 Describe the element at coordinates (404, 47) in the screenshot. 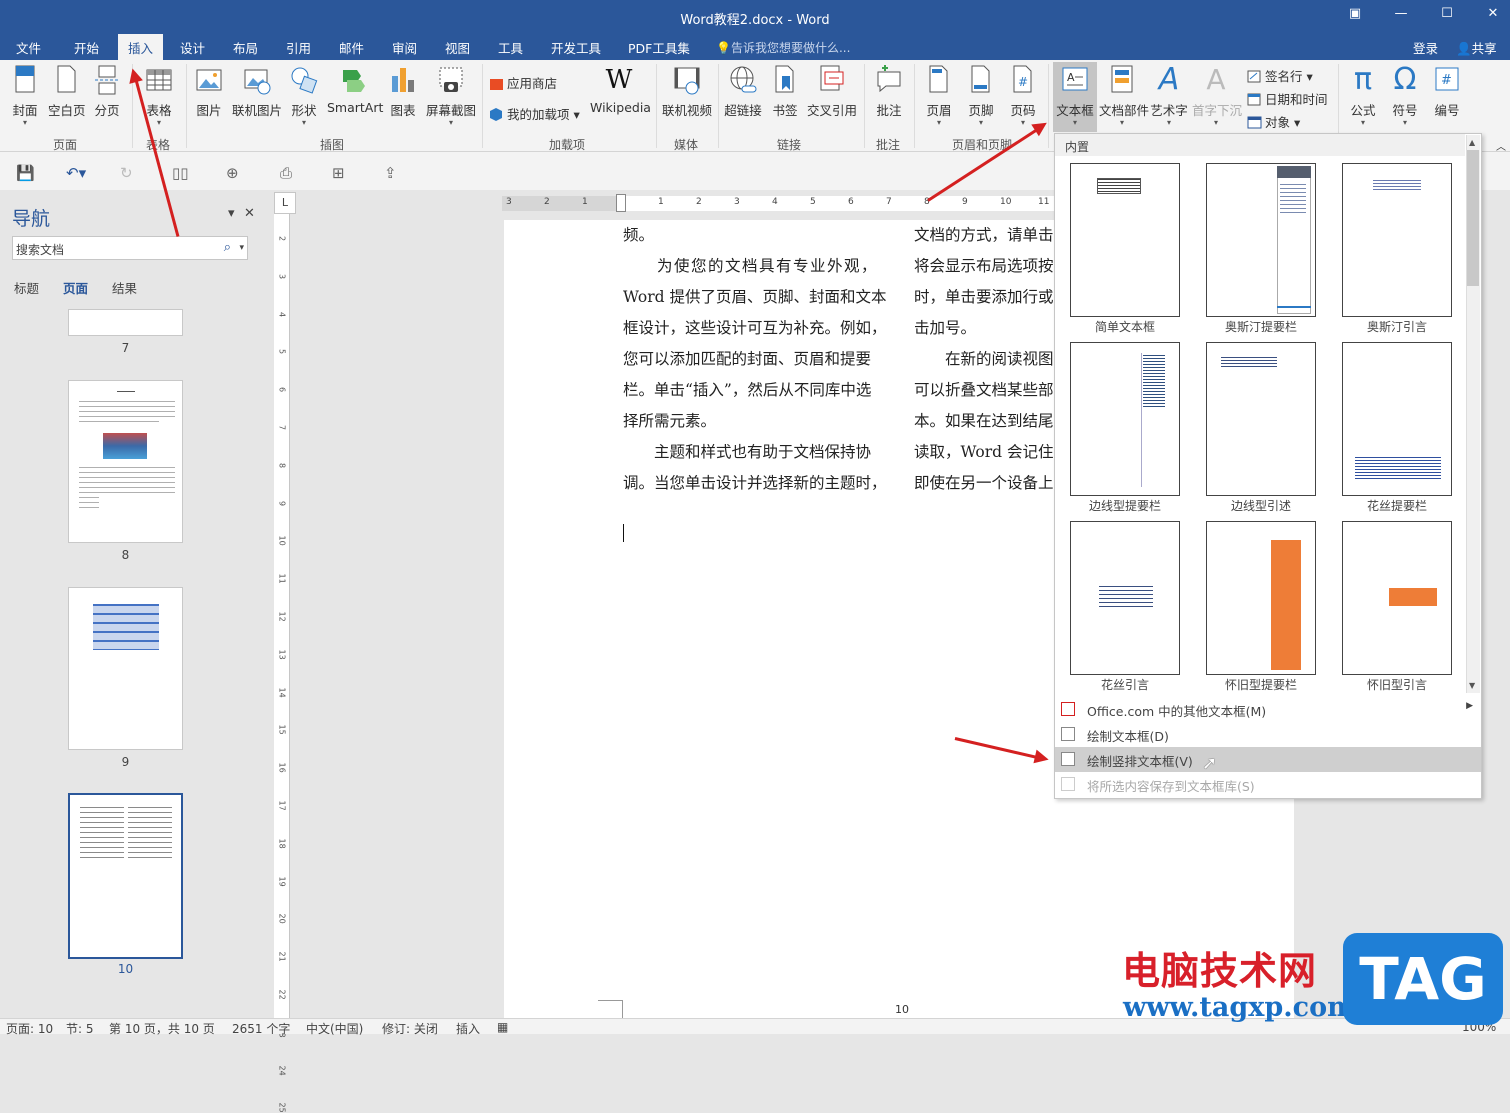

I see `tab-review: 审阅` at that location.